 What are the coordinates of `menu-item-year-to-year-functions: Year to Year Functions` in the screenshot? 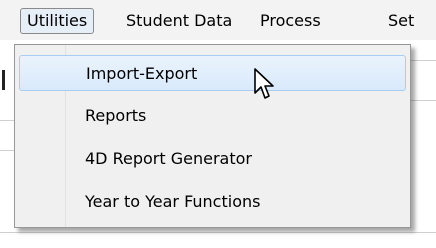 It's located at (212, 202).